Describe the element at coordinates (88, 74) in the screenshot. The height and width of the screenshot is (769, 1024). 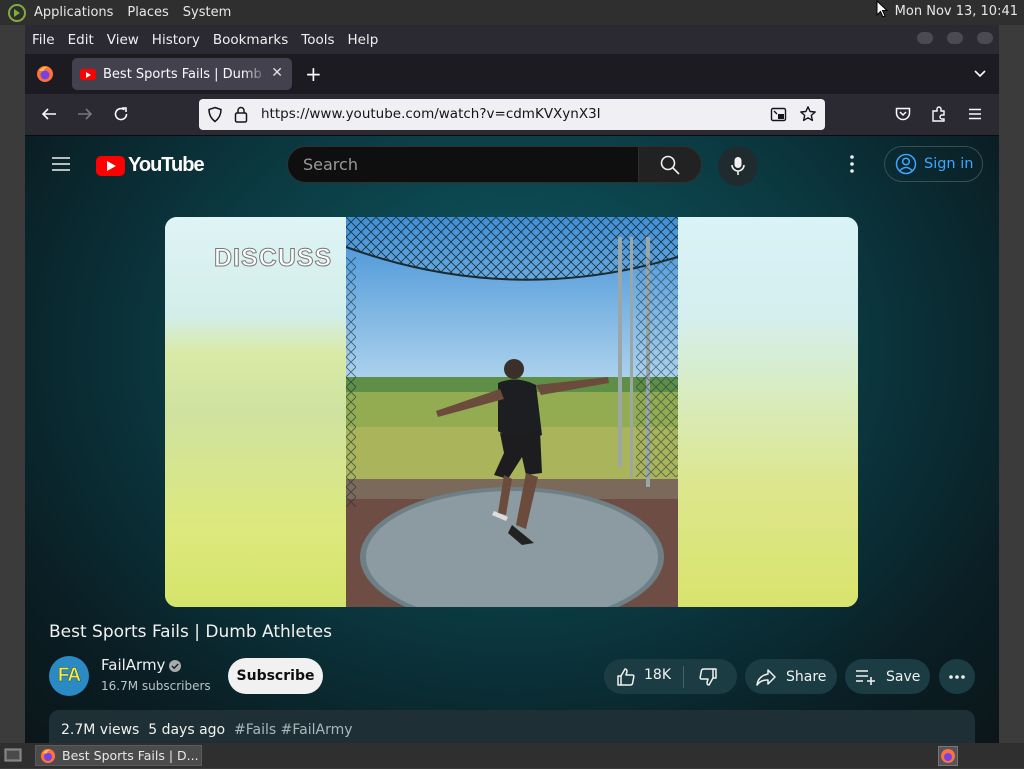
I see `youtube-favicon-icon` at that location.